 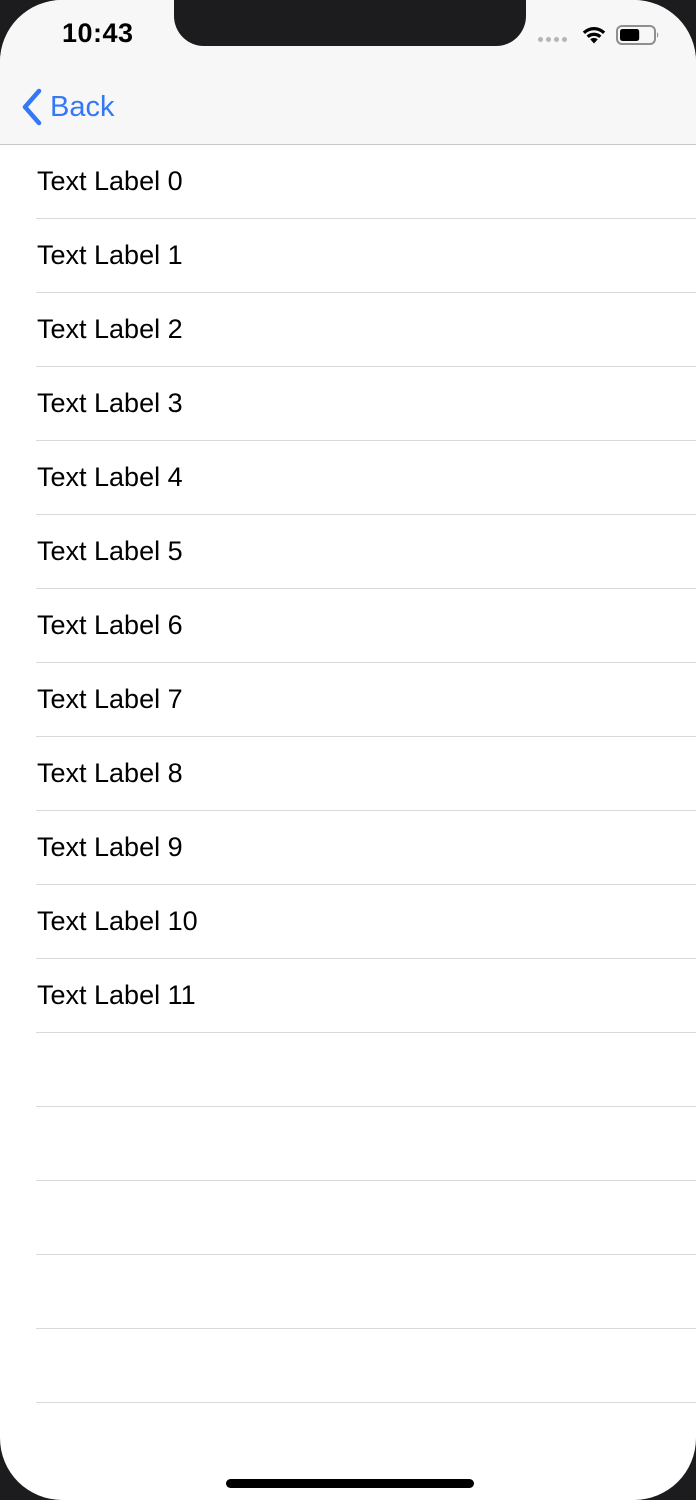 What do you see at coordinates (110, 699) in the screenshot?
I see `row-label: Text Label 7` at bounding box center [110, 699].